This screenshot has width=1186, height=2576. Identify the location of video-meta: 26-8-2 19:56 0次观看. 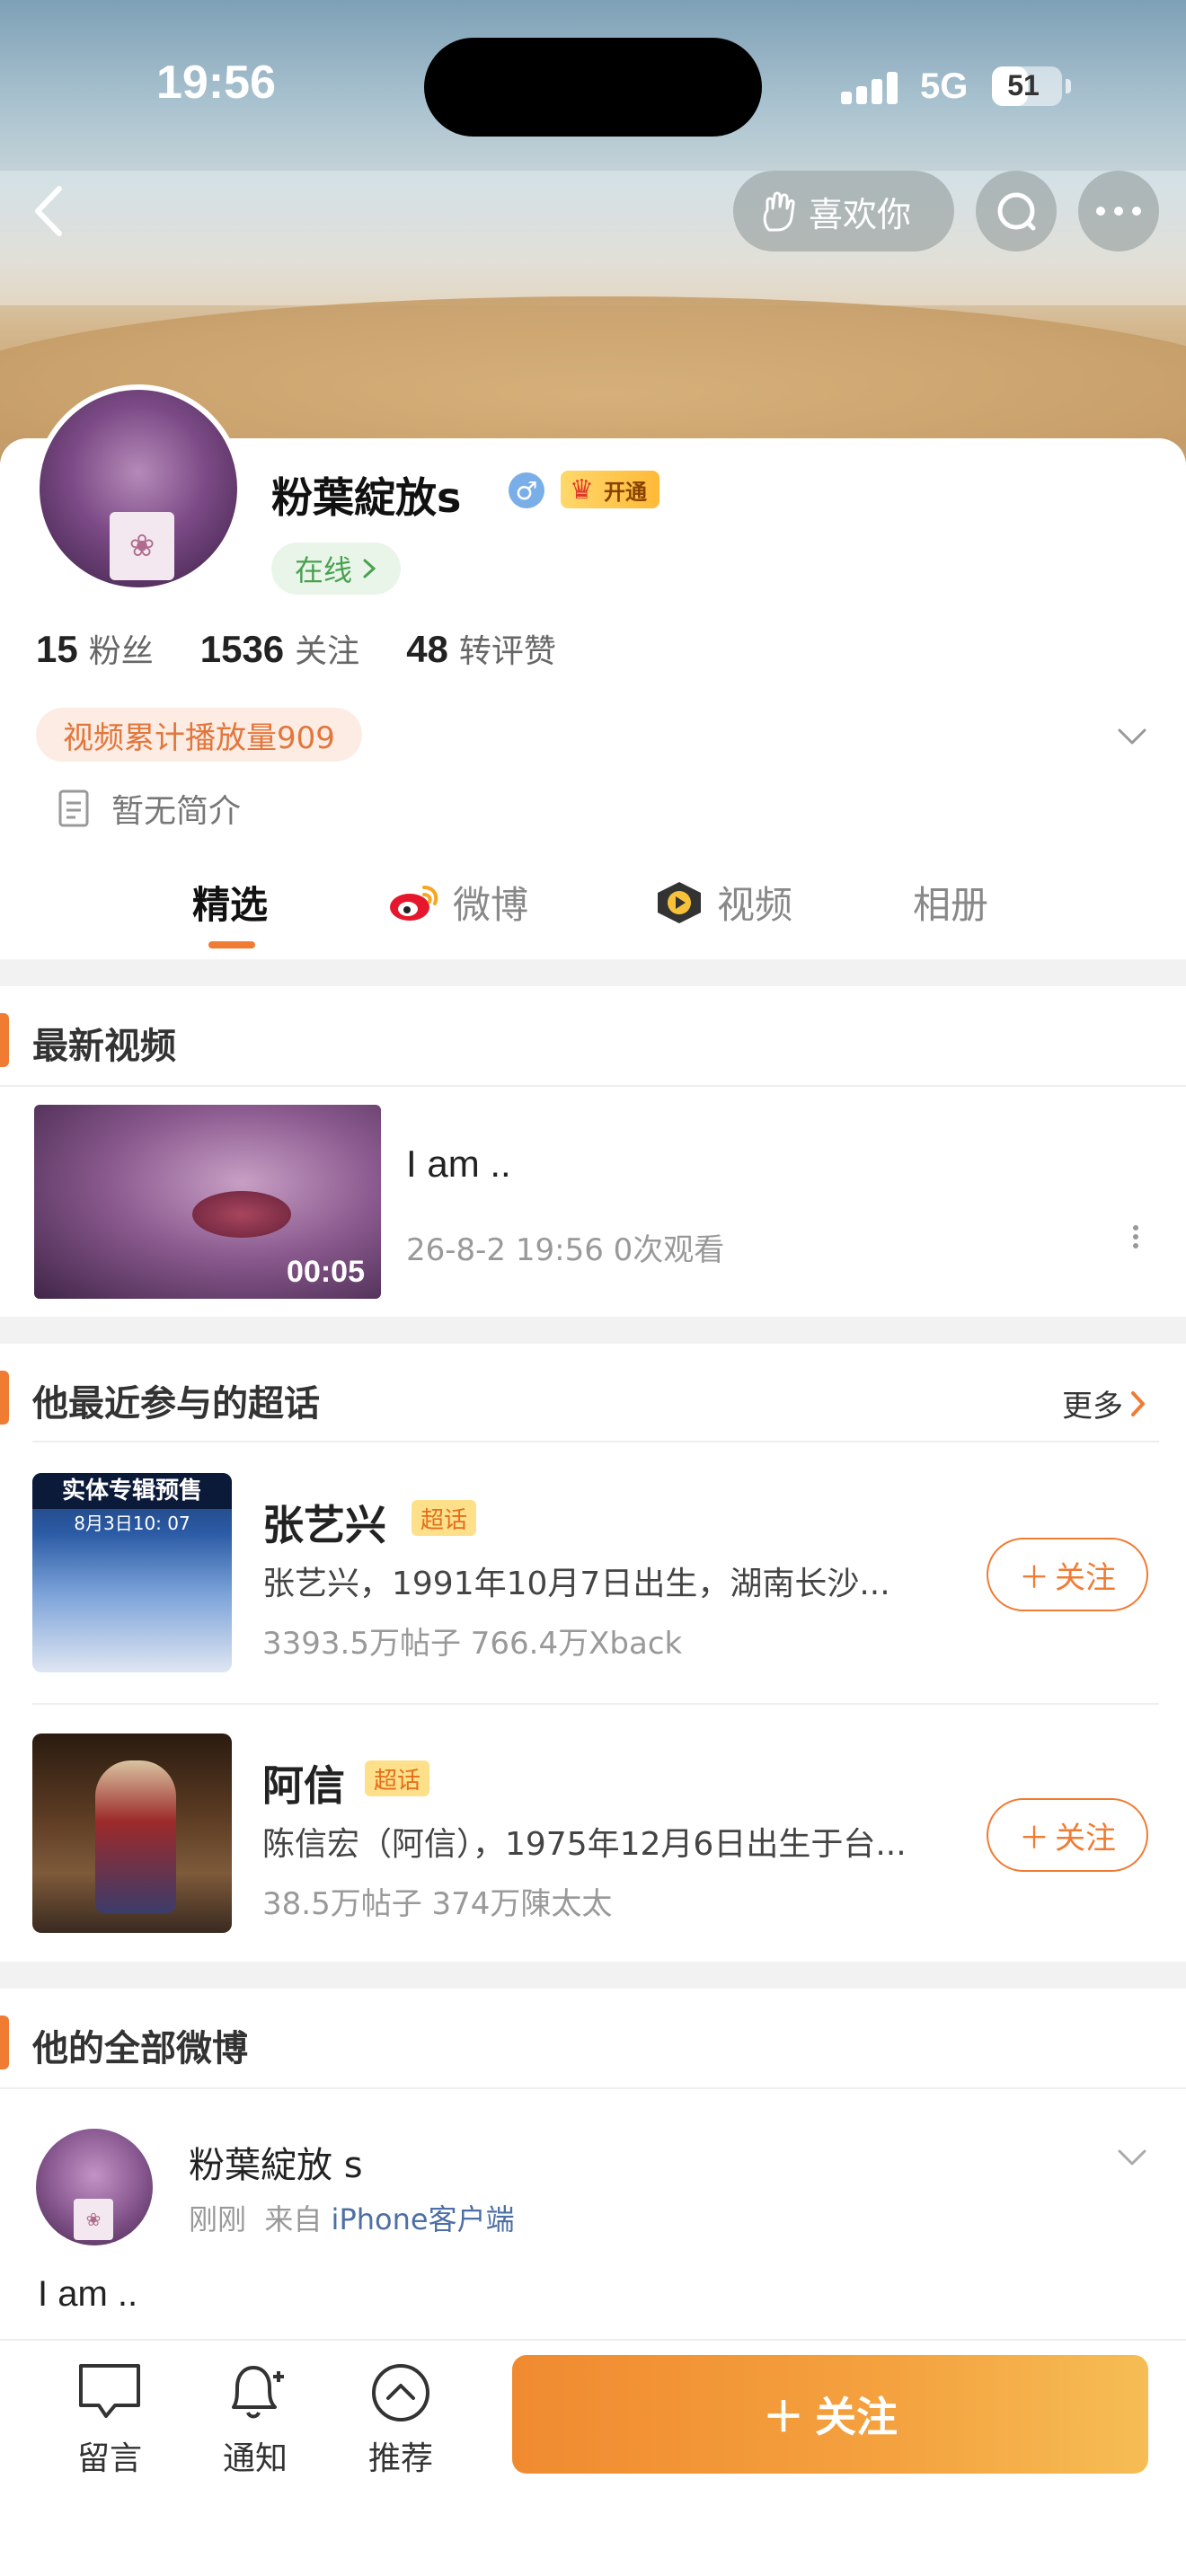
(565, 1250).